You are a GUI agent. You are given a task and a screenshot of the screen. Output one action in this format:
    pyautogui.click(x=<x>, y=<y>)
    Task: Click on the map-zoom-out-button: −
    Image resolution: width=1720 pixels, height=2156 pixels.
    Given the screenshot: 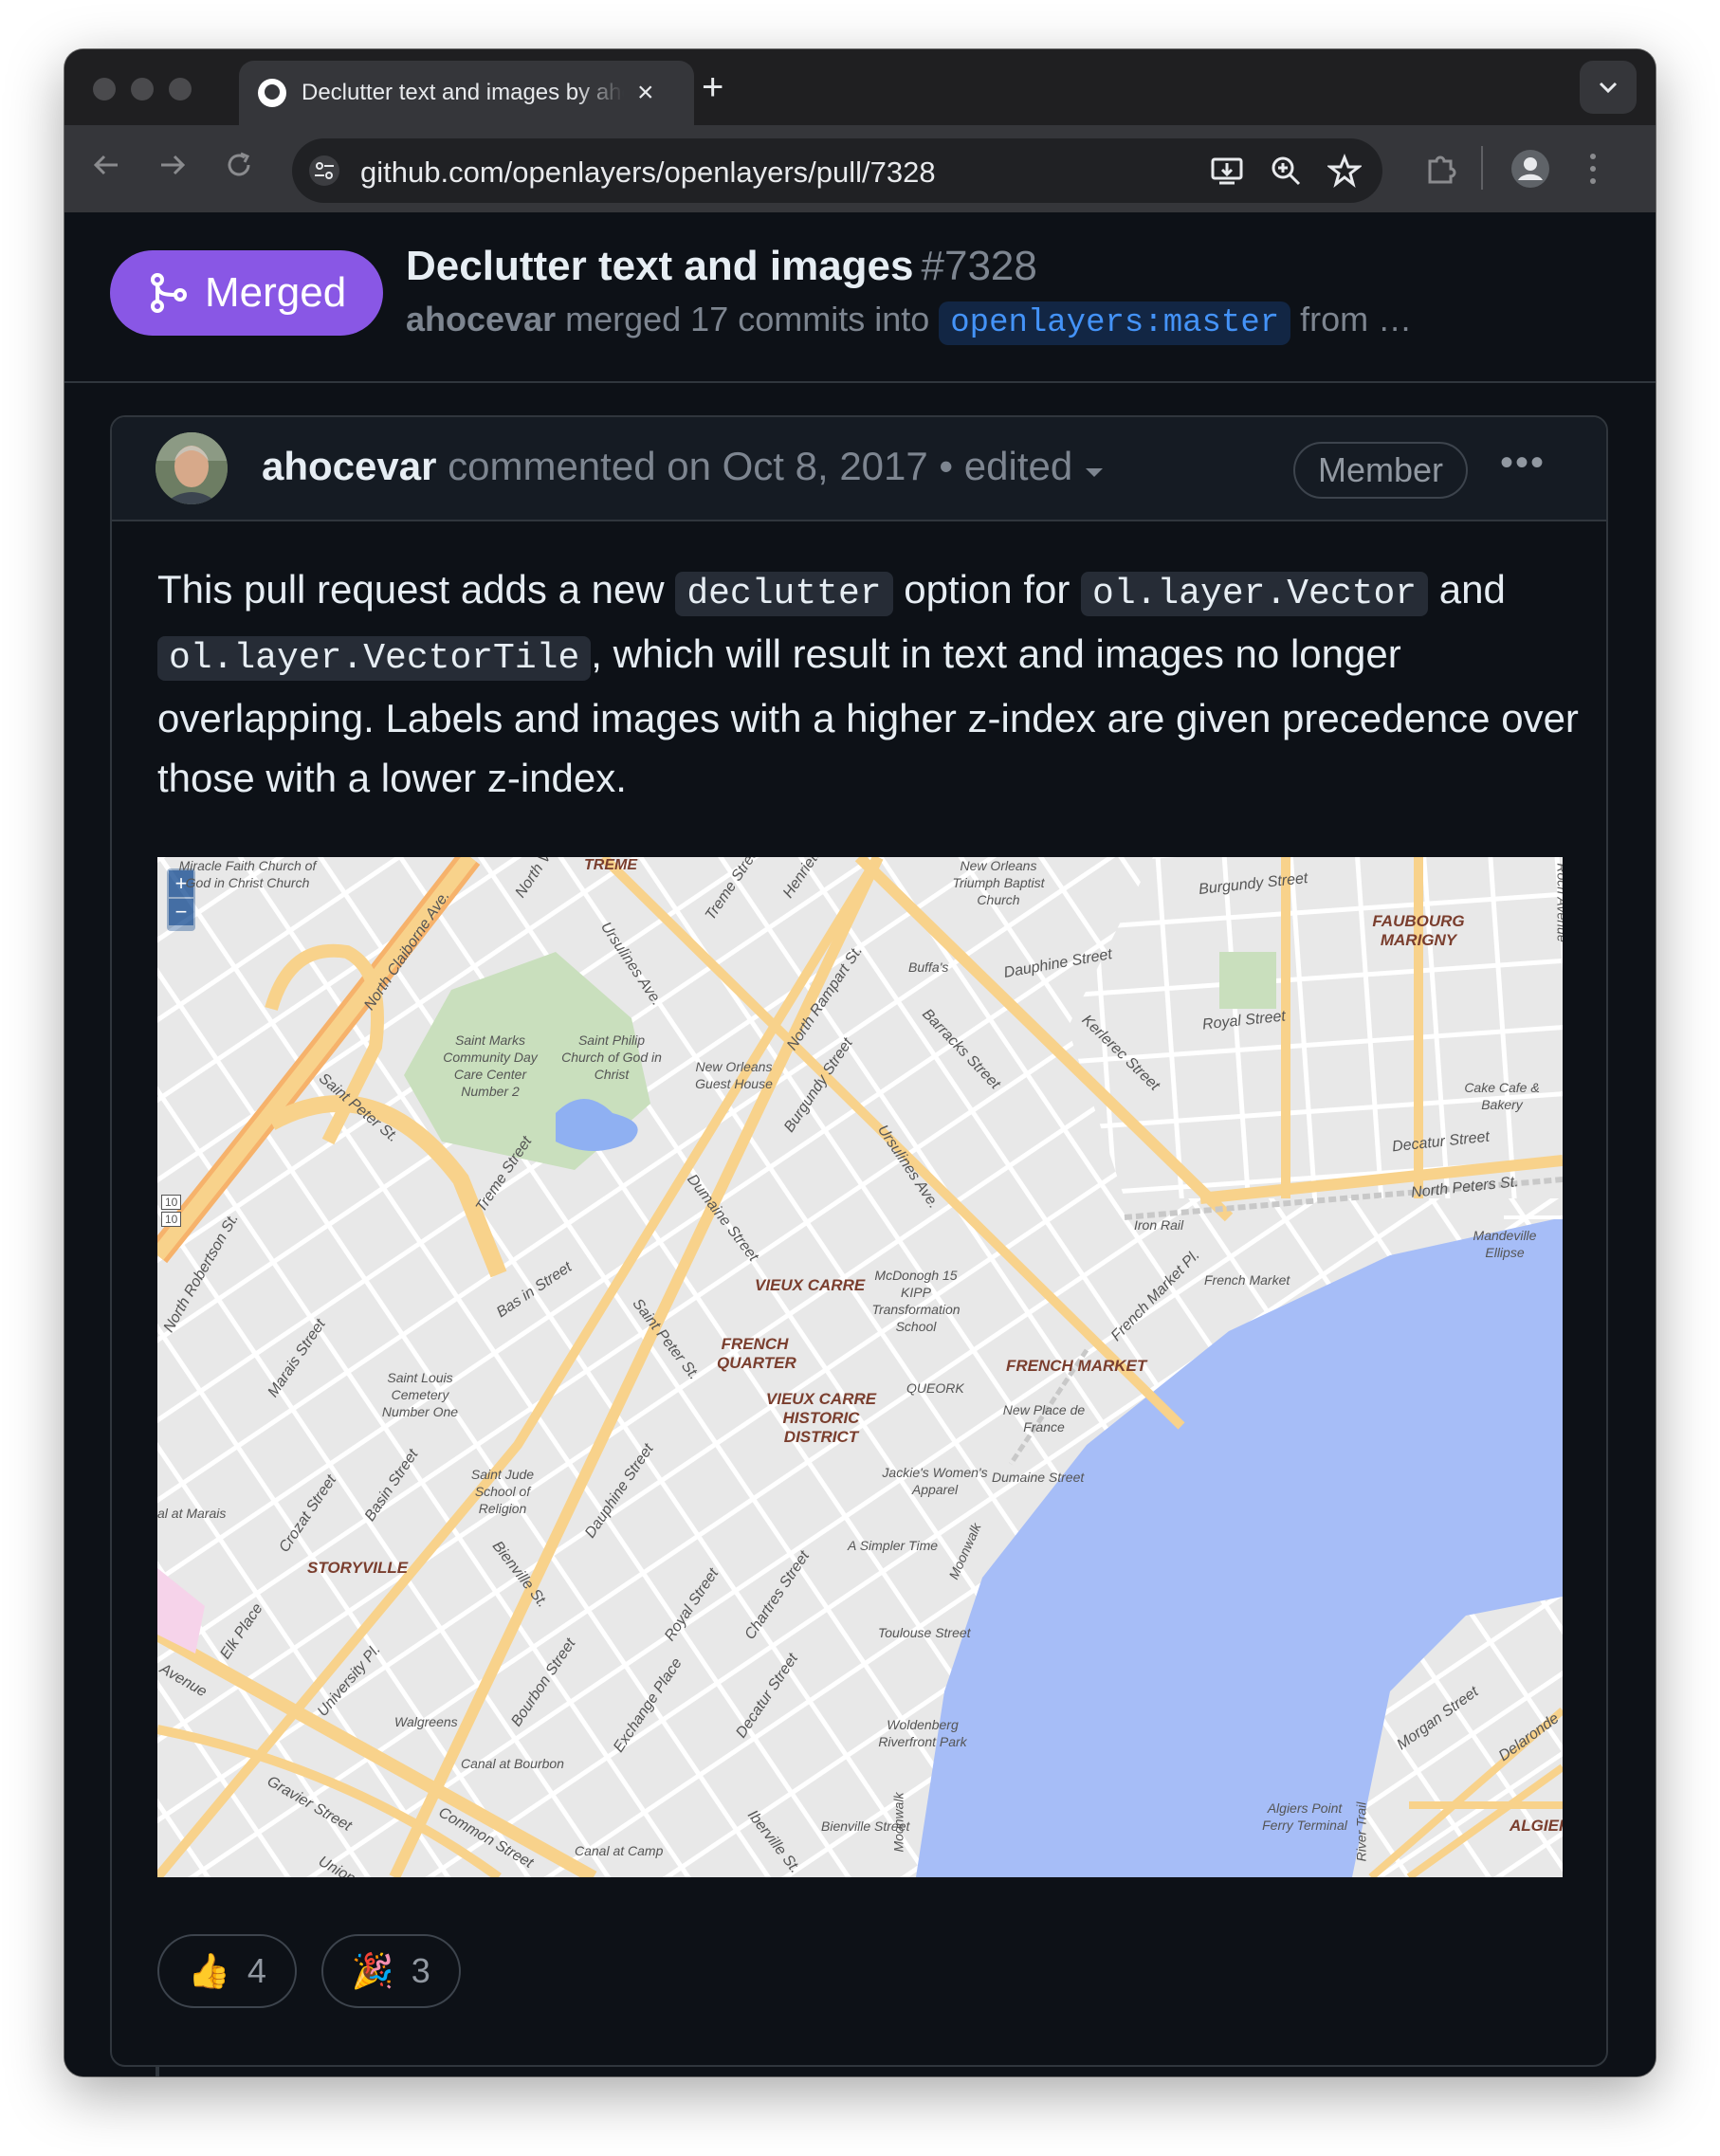 What is the action you would take?
    pyautogui.click(x=181, y=912)
    